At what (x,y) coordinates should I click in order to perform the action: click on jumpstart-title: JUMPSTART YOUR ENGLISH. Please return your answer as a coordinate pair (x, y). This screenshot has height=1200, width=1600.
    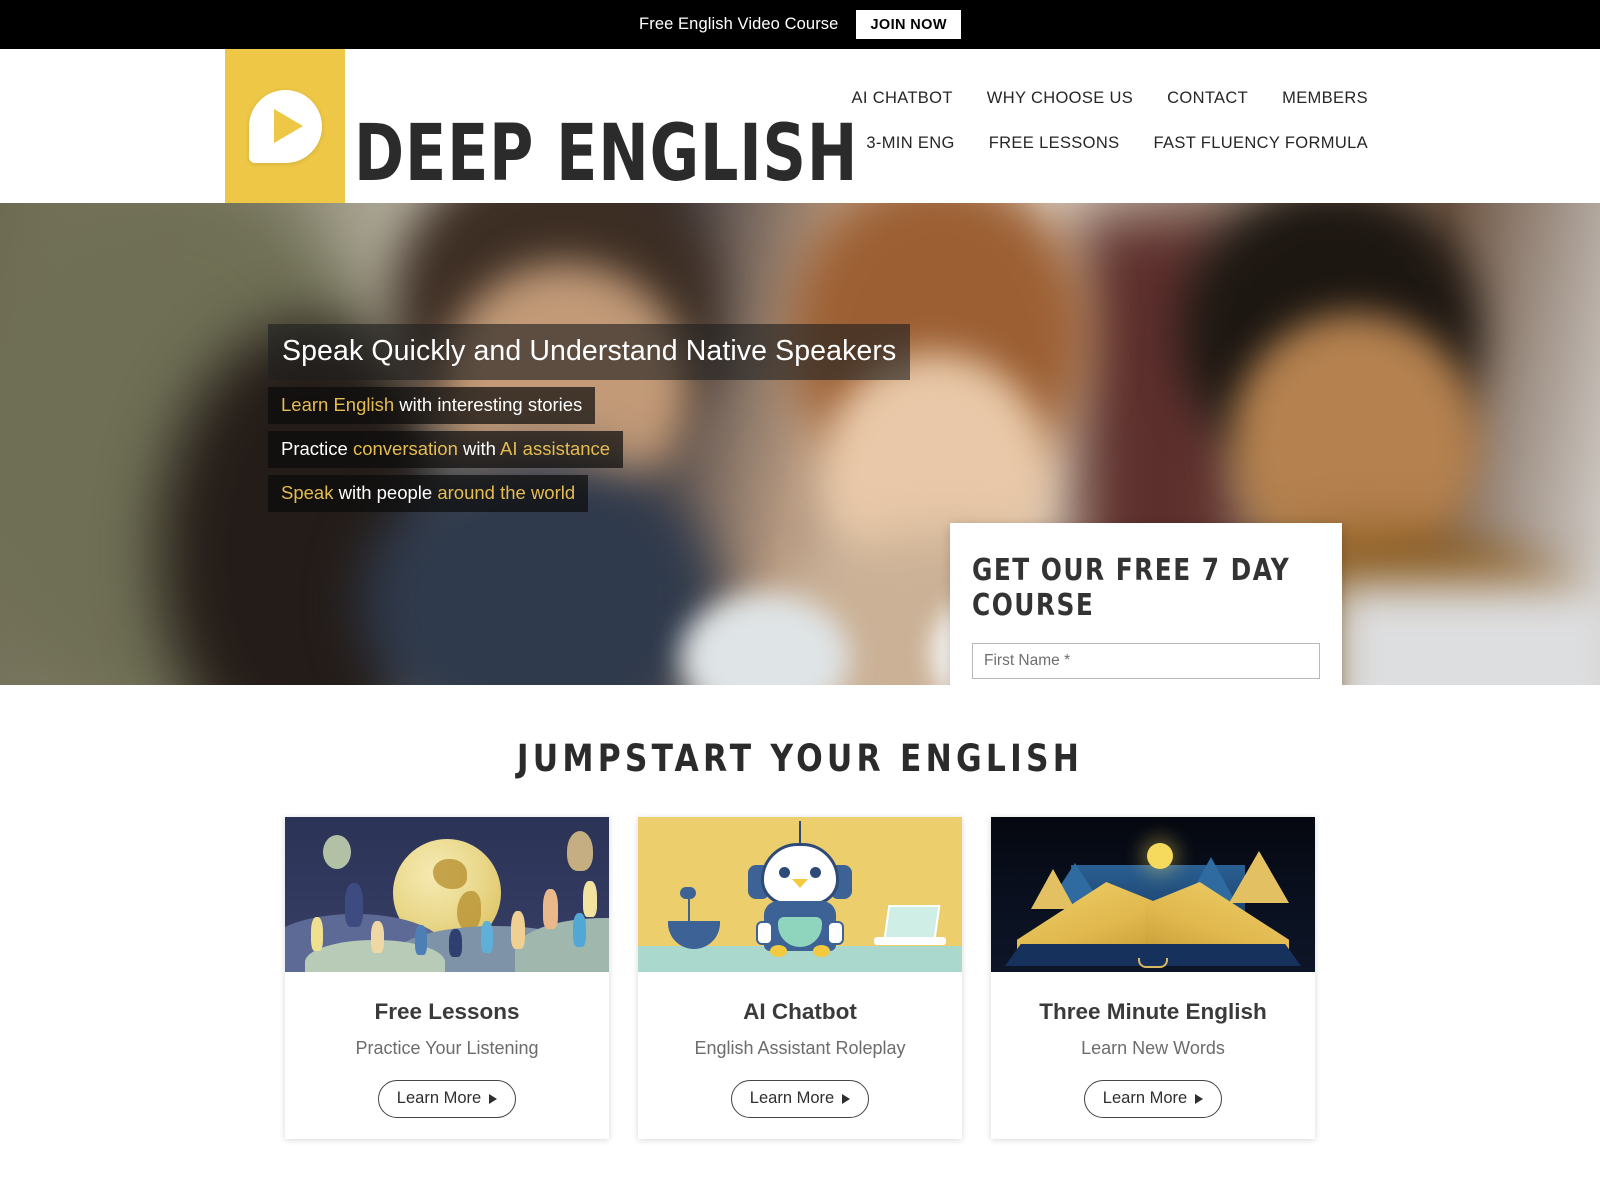
    Looking at the image, I should click on (800, 758).